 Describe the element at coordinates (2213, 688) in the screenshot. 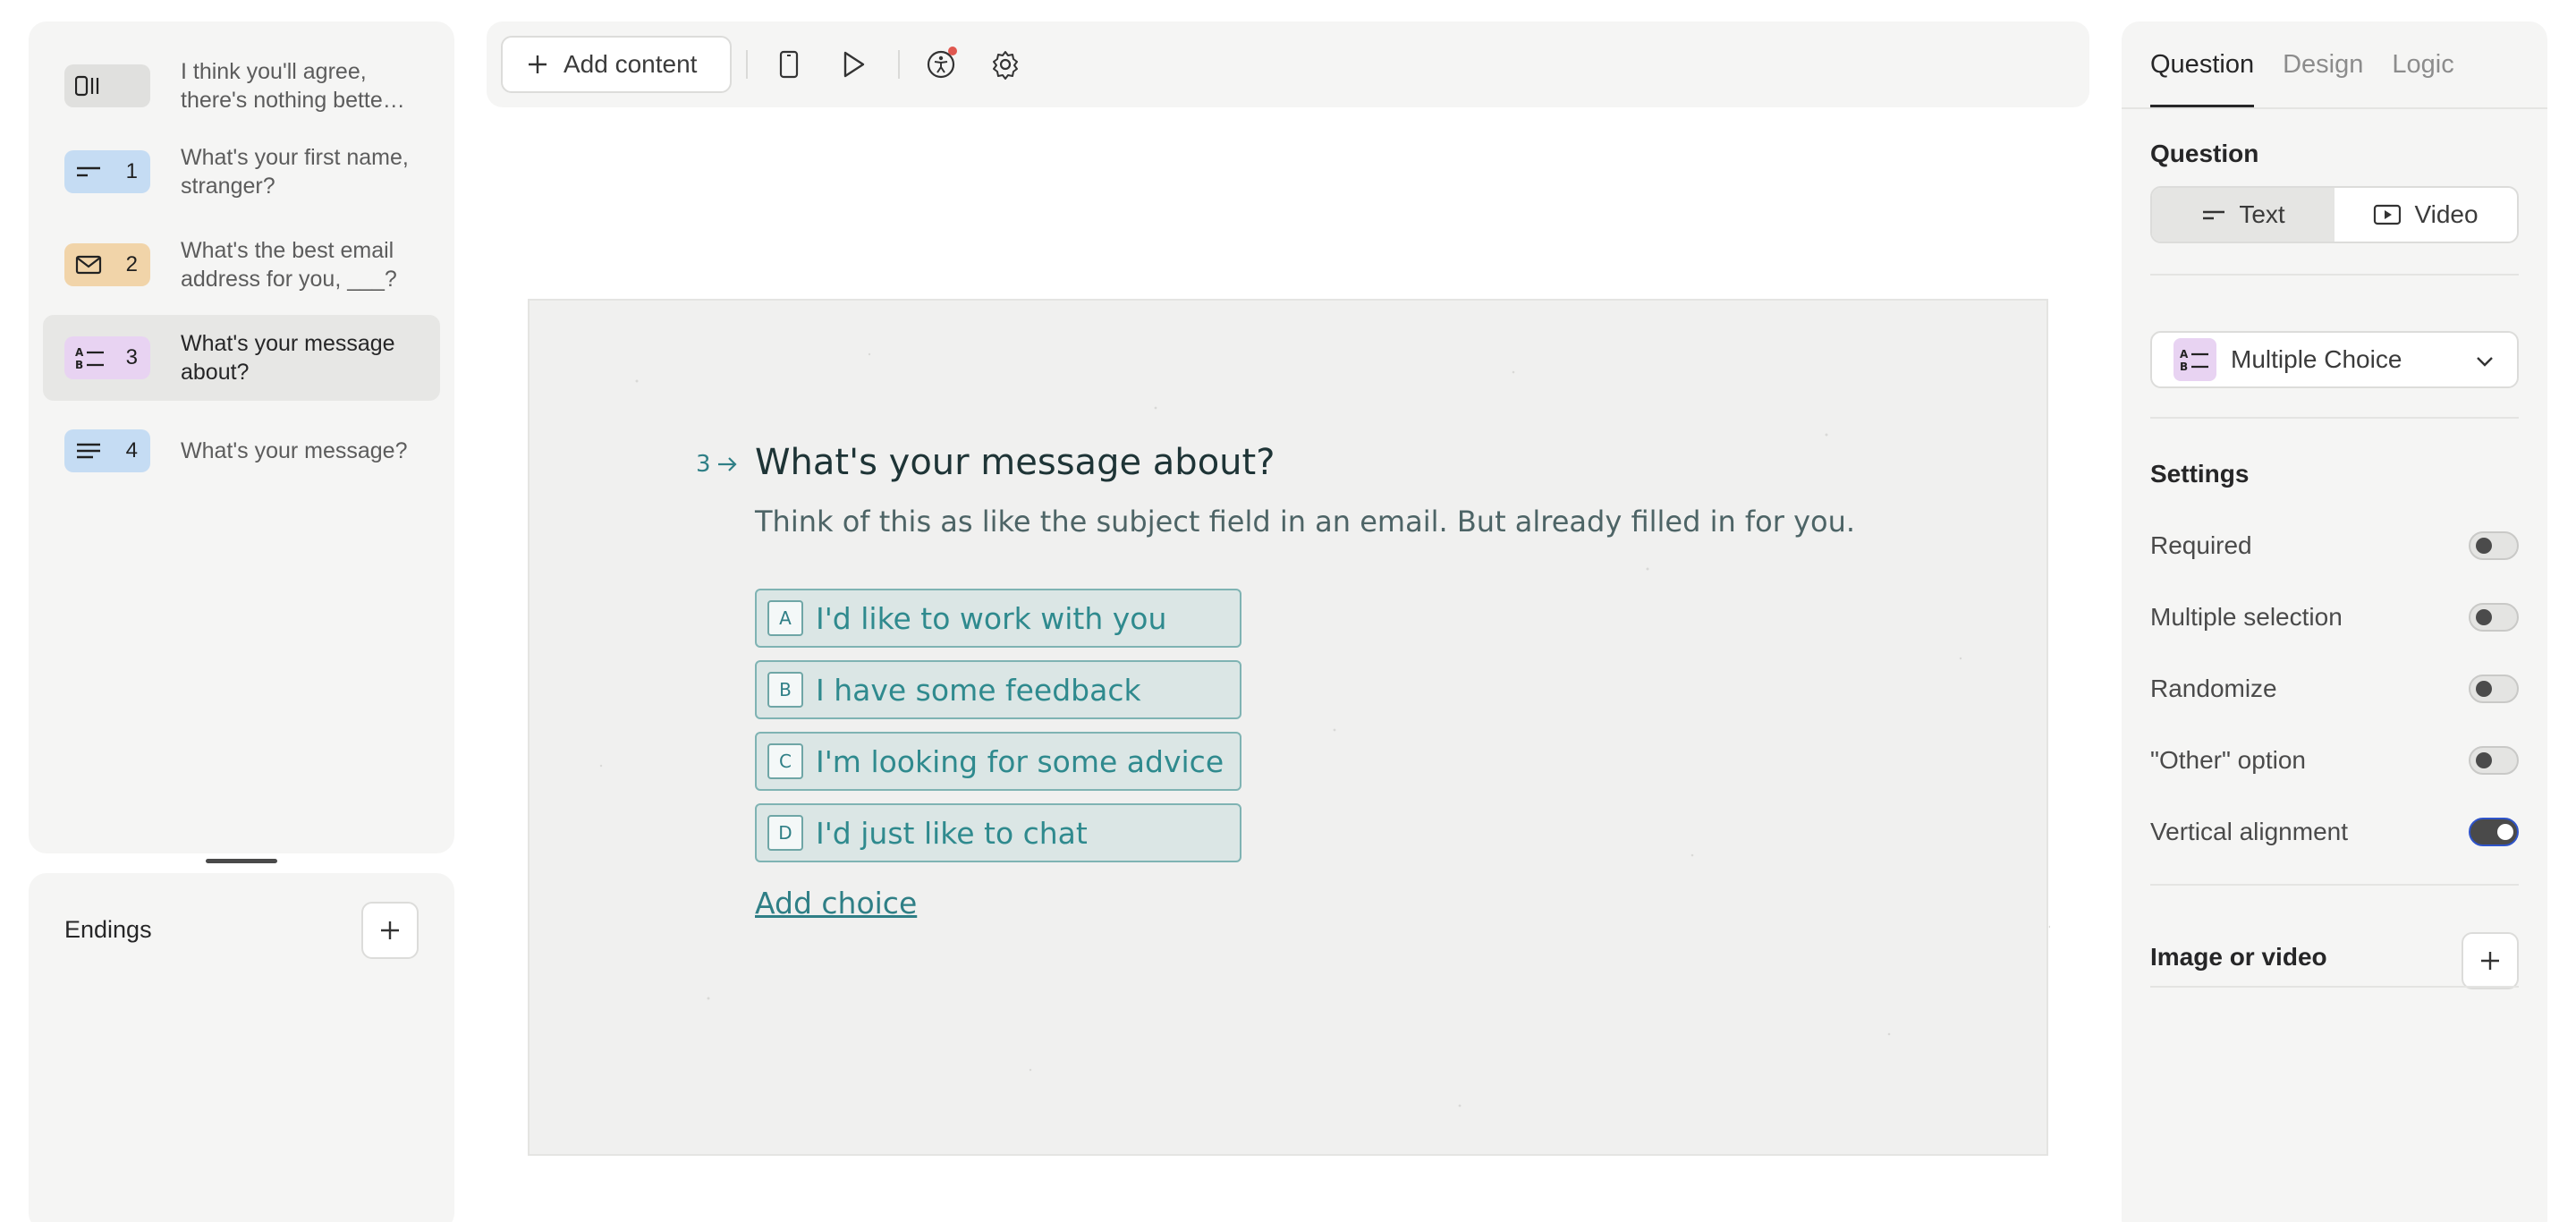

I see `setting-label: Randomize` at that location.